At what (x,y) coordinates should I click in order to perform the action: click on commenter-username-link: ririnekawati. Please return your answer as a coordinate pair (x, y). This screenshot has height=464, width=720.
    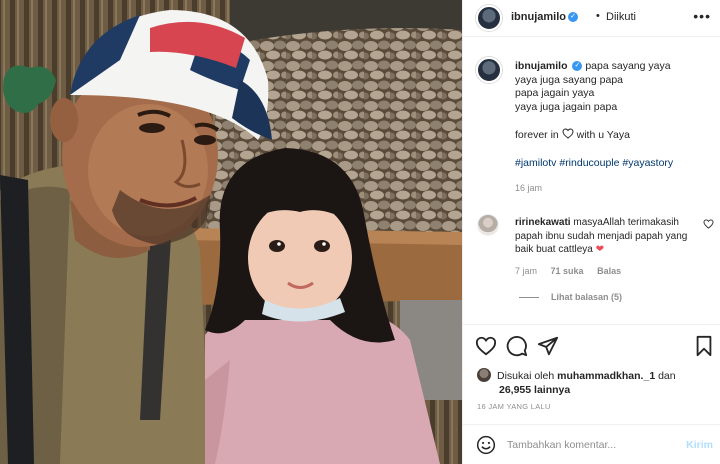
    Looking at the image, I should click on (543, 222).